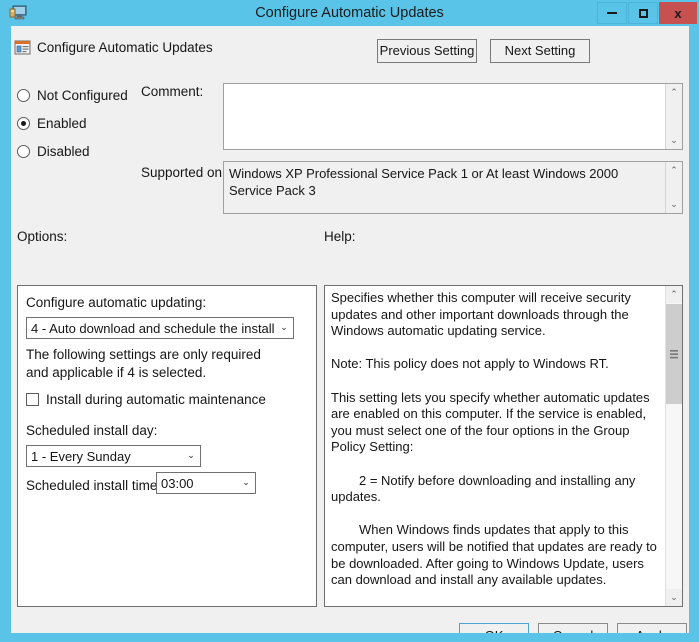  I want to click on scheduled-install-day-dropdown: 1 - Every Sunday ⌄, so click(113, 456).